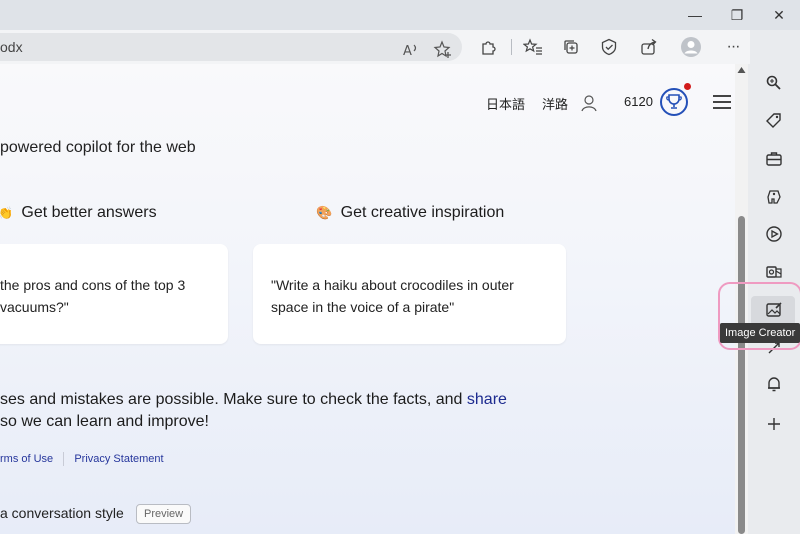  What do you see at coordinates (11, 47) in the screenshot?
I see `address-text: odx` at bounding box center [11, 47].